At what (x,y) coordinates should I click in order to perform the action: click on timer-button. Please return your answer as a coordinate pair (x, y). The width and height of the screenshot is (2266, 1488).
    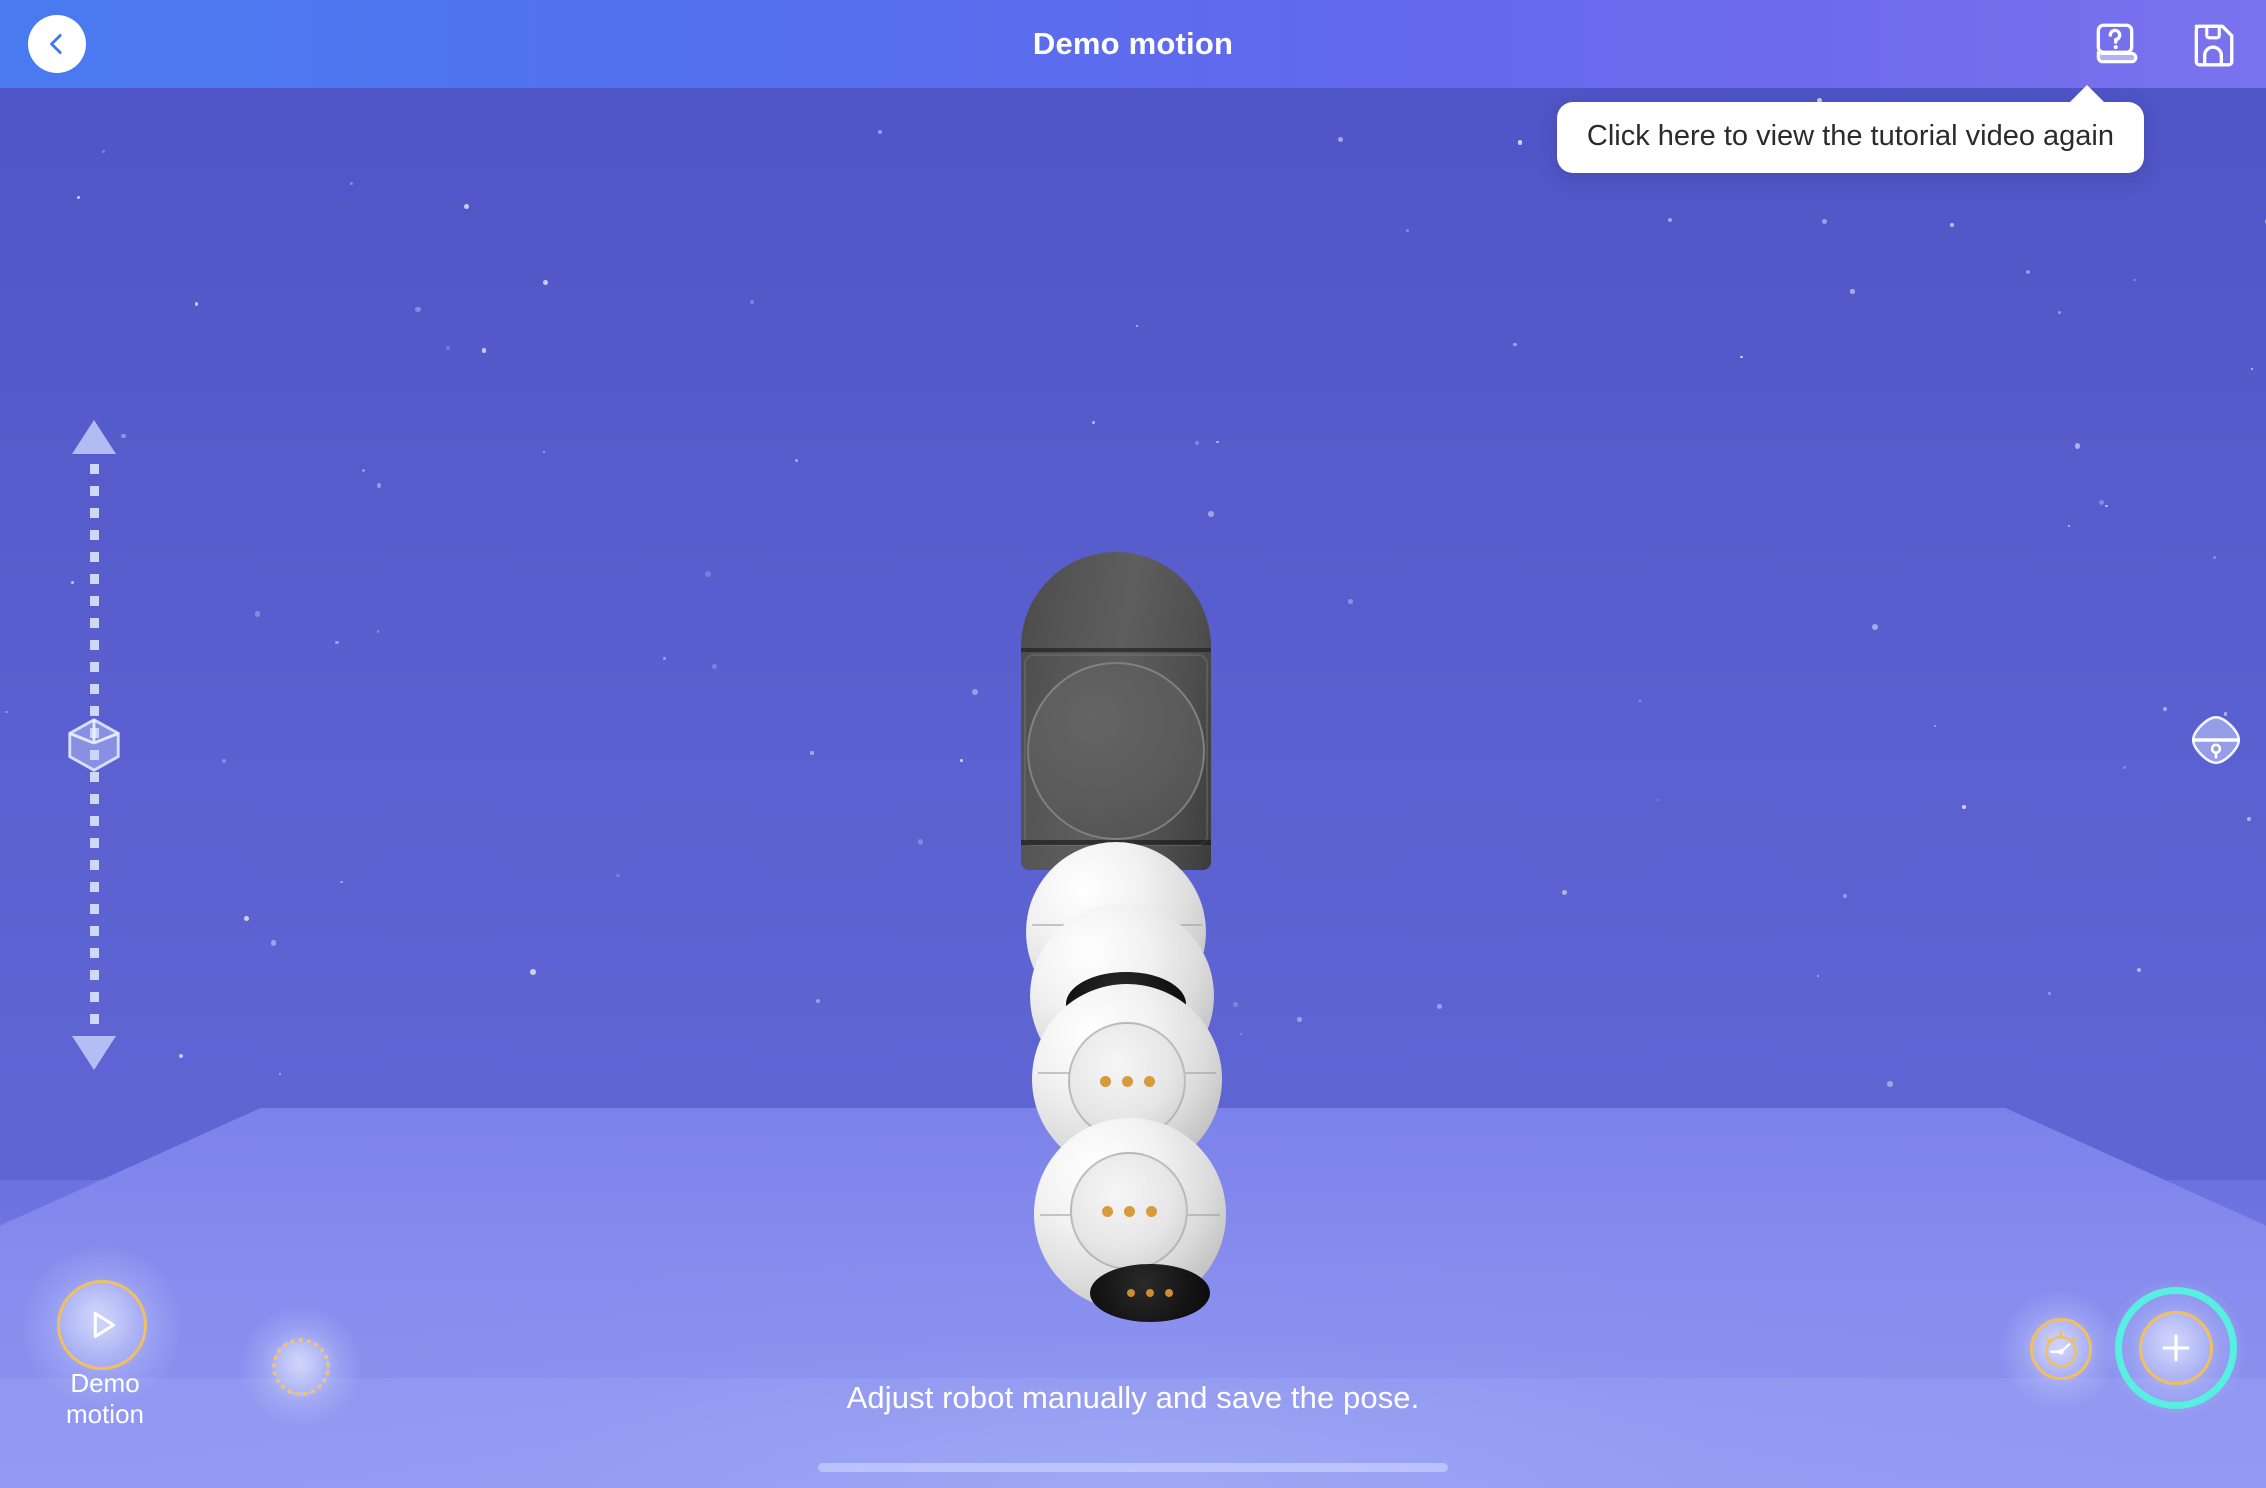
    Looking at the image, I should click on (2061, 1349).